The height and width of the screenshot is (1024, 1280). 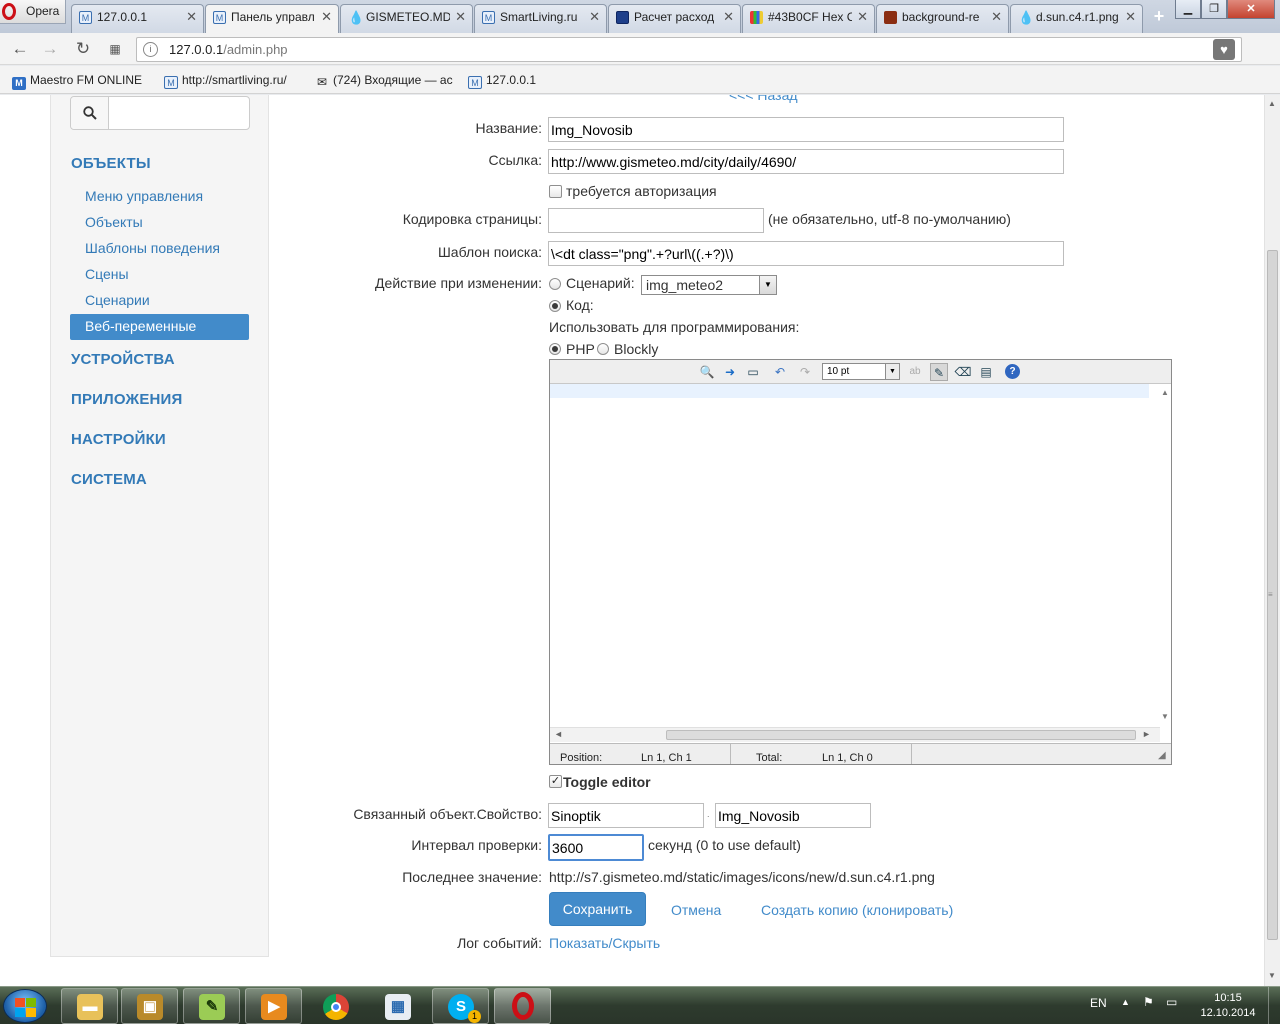 I want to click on toggle-editor-checkbox: ✓, so click(x=555, y=781).